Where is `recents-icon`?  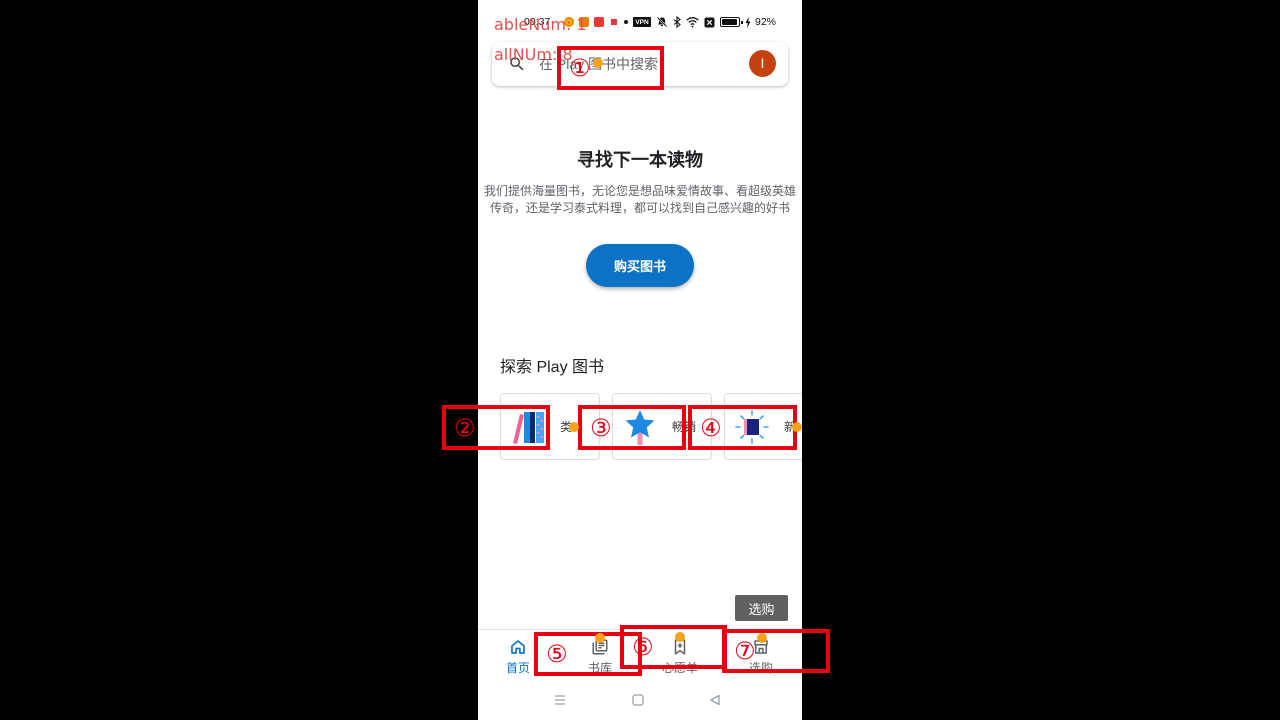
recents-icon is located at coordinates (560, 700).